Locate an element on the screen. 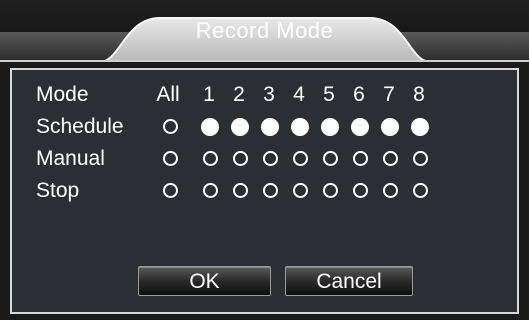 This screenshot has height=320, width=529. manual-label: Manual is located at coordinates (70, 158).